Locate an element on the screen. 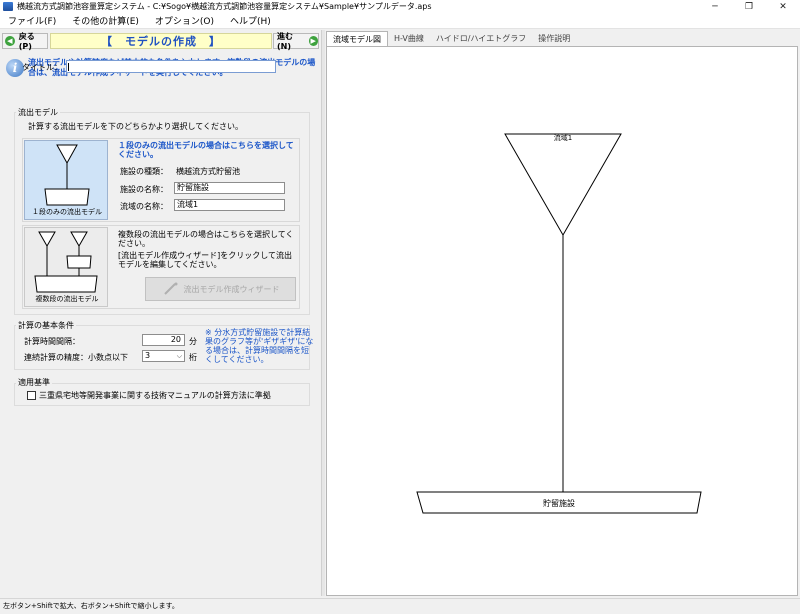 The width and height of the screenshot is (800, 614). back-button-label: 戻る(P) is located at coordinates (26, 41).